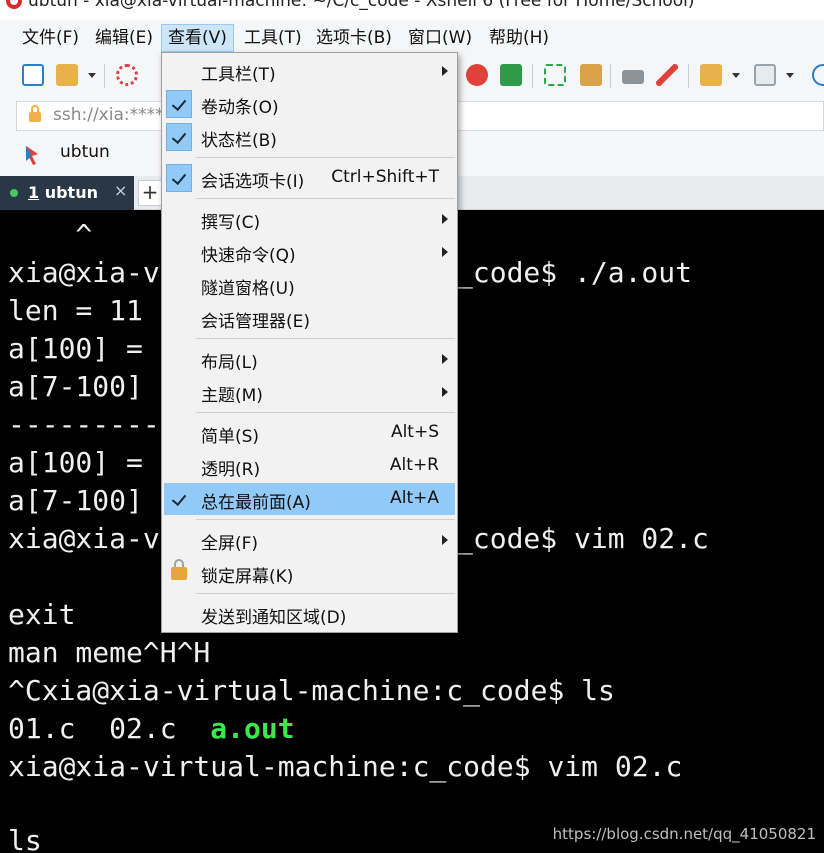 This screenshot has width=824, height=853. What do you see at coordinates (231, 223) in the screenshot?
I see `menu-item-label: 撰写(C)` at bounding box center [231, 223].